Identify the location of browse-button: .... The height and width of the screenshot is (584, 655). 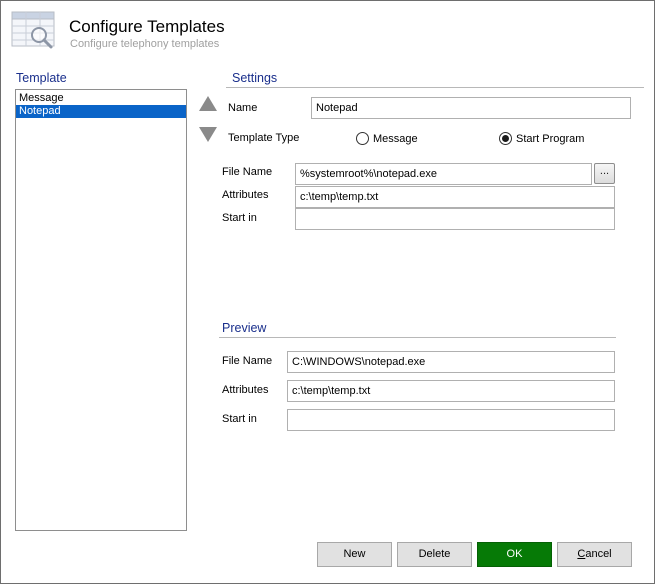
(604, 173).